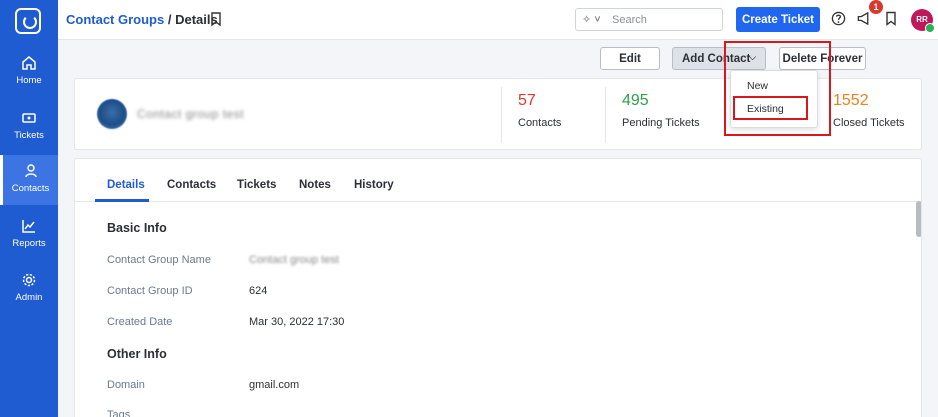 This screenshot has height=417, width=938. What do you see at coordinates (119, 413) in the screenshot?
I see `field-label: Tags` at bounding box center [119, 413].